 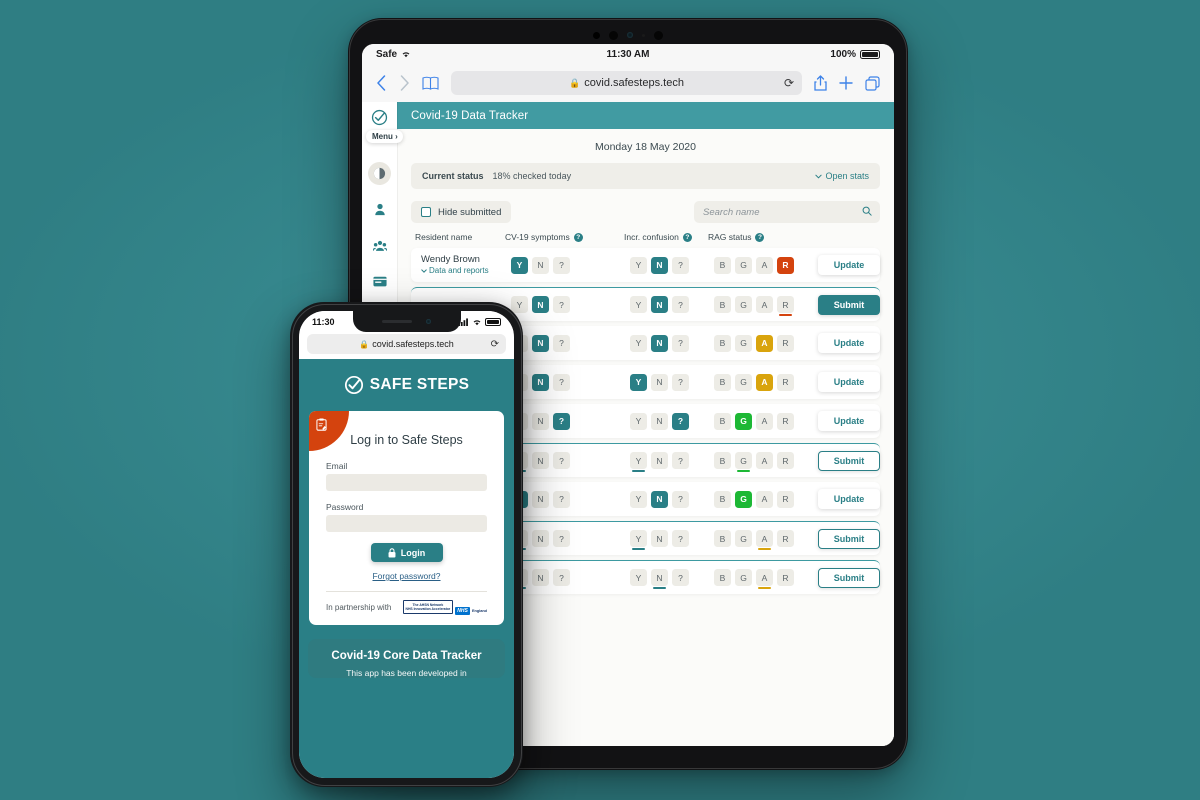 I want to click on person-icon, so click(x=379, y=209).